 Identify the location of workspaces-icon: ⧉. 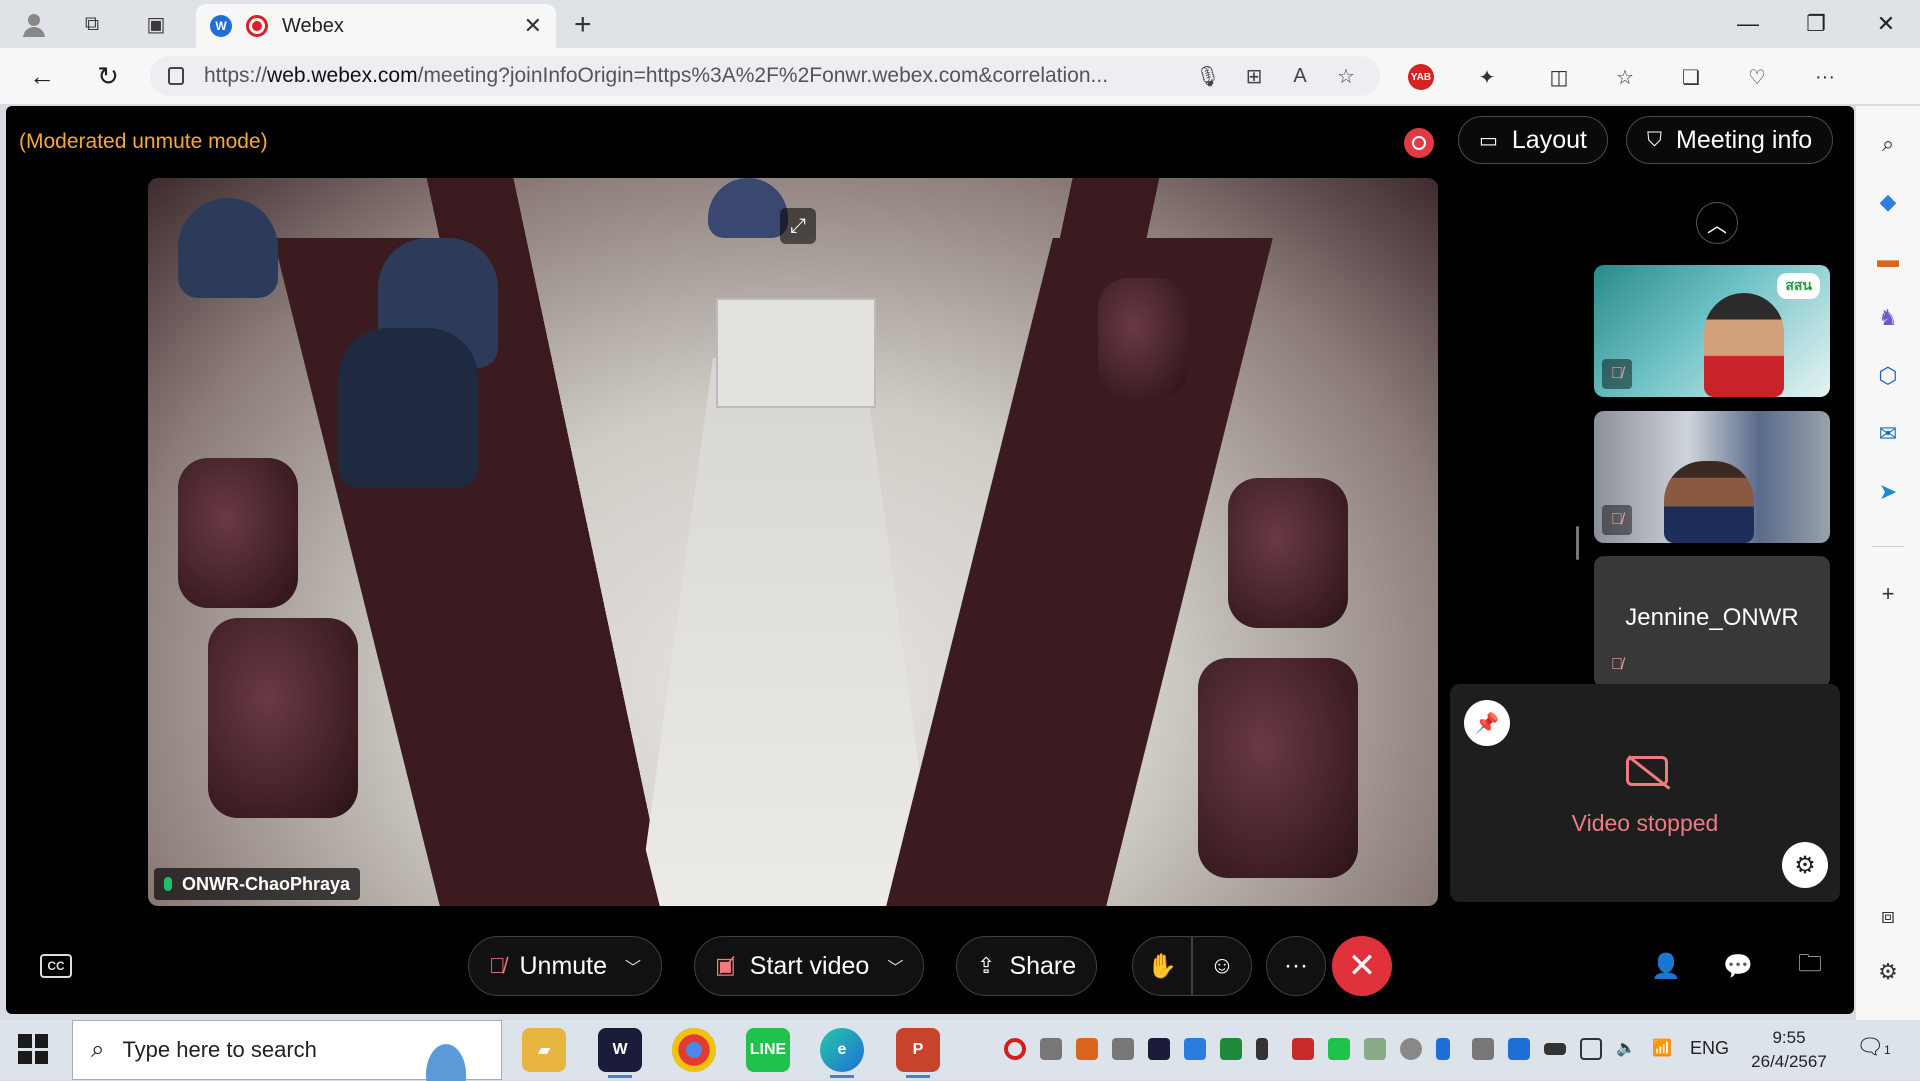
(92, 24).